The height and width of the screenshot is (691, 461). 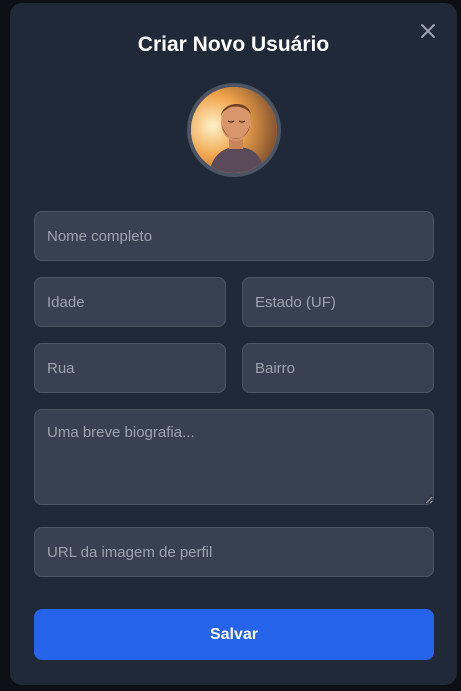 I want to click on profile-photo, so click(x=234, y=130).